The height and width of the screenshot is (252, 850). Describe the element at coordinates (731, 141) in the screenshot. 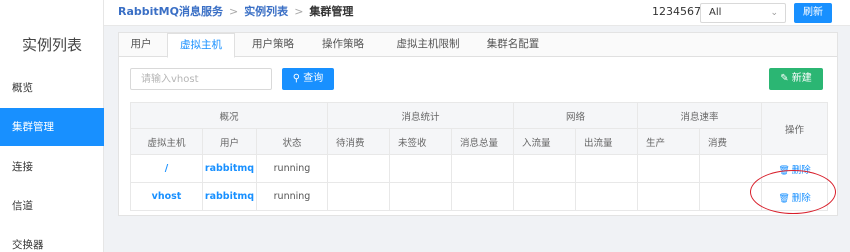

I see `column-header-consume: 消费` at that location.